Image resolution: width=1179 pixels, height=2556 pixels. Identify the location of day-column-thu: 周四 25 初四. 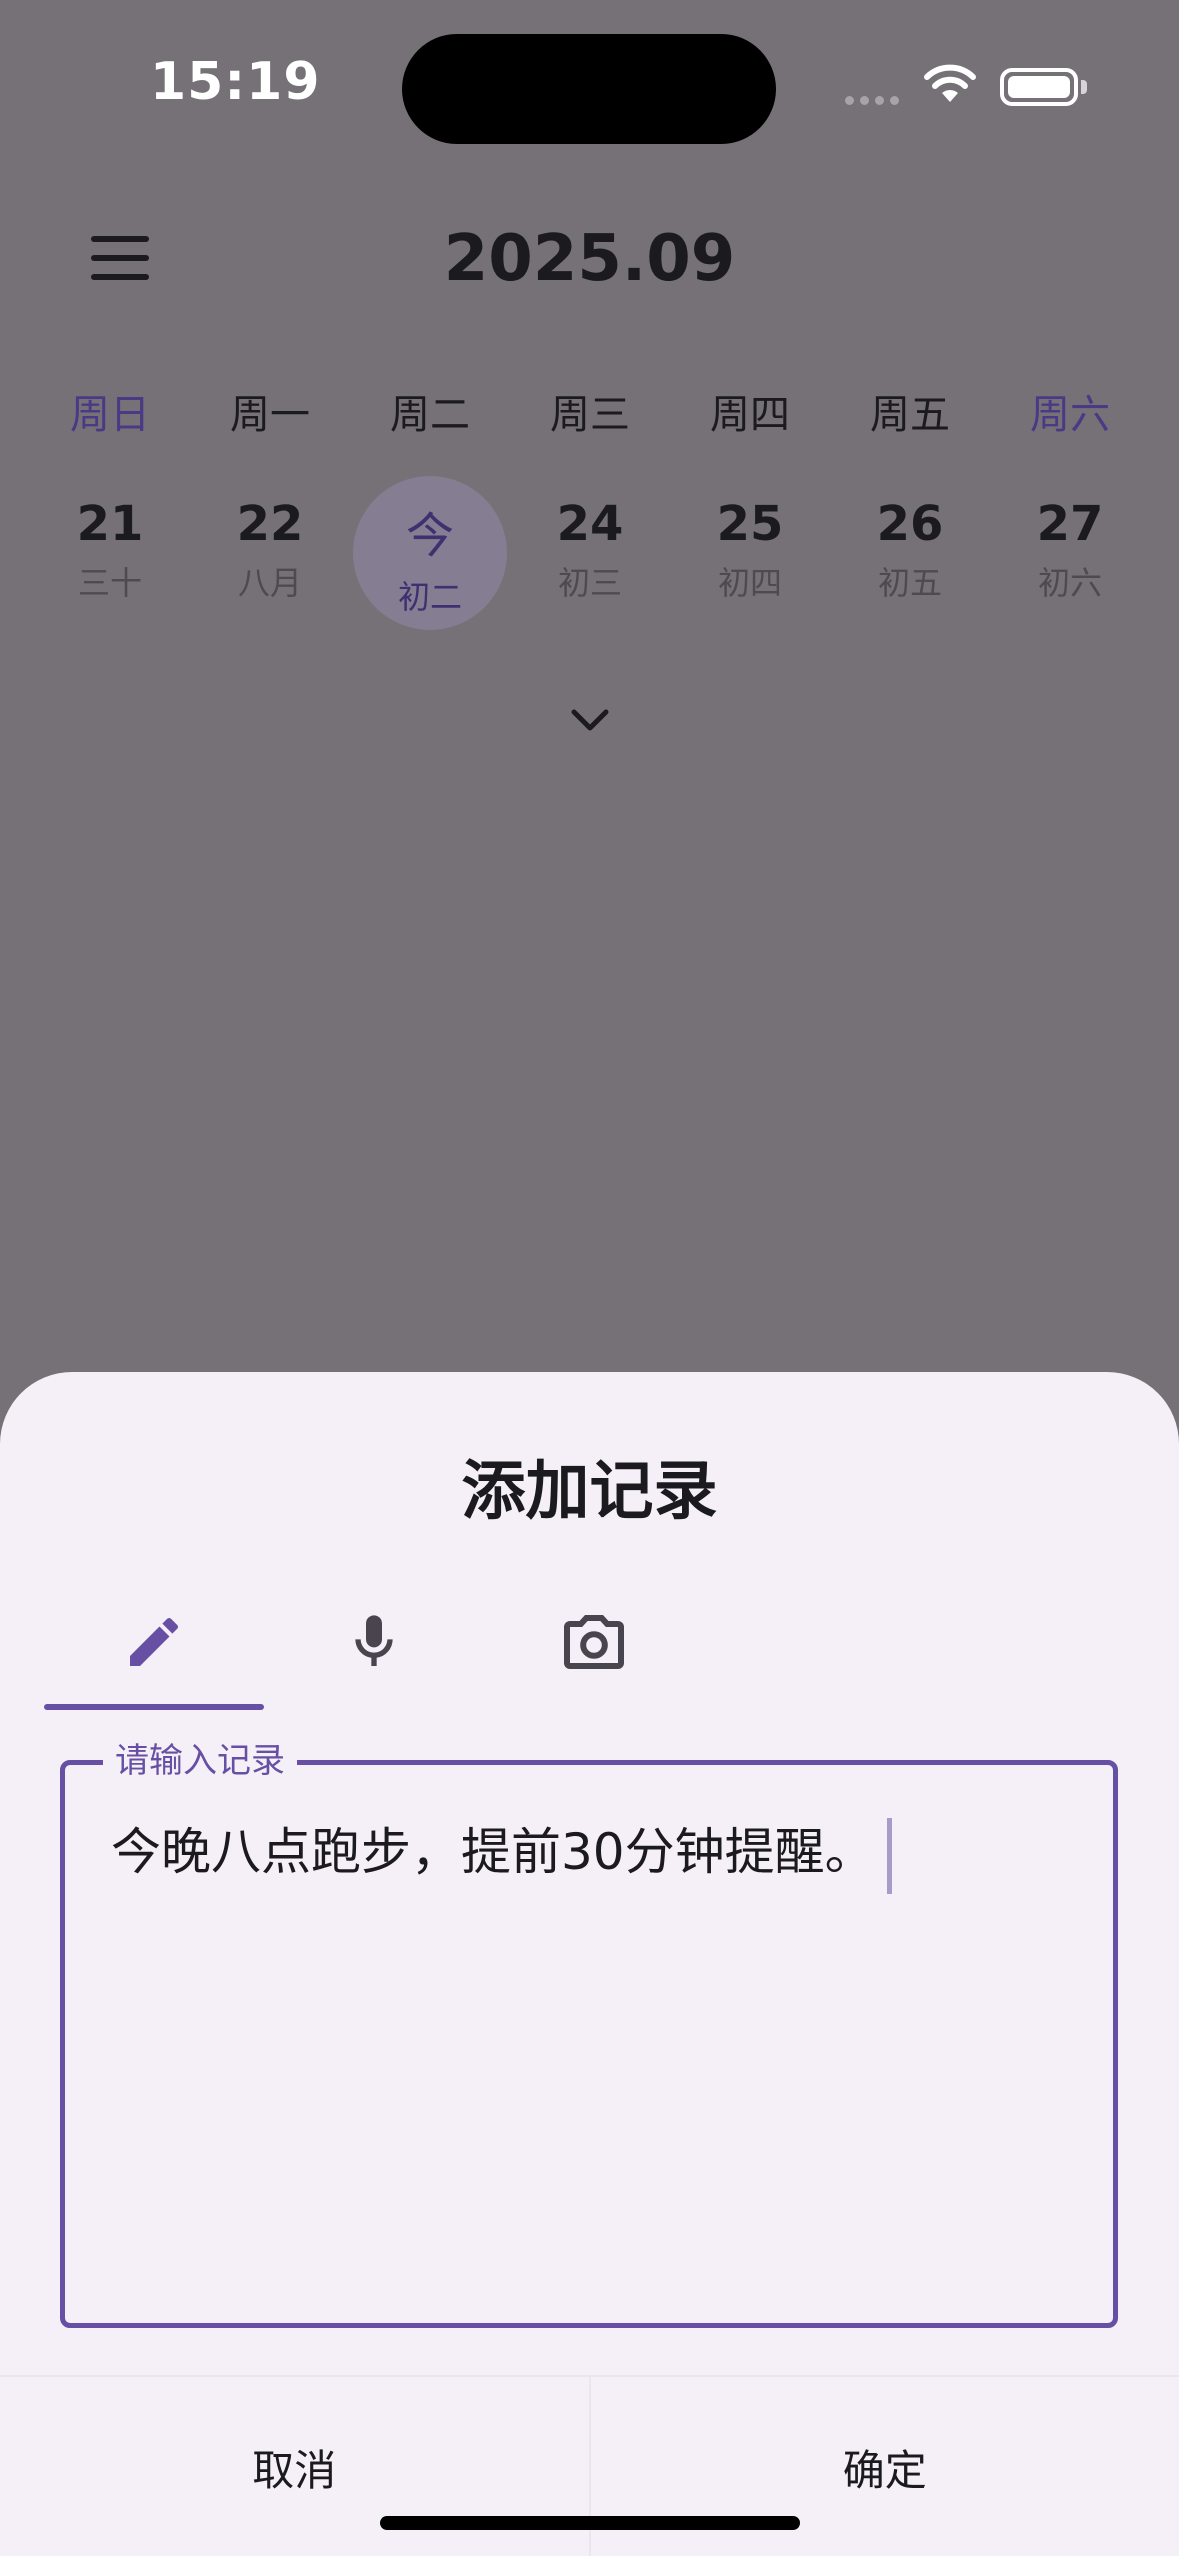
(750, 505).